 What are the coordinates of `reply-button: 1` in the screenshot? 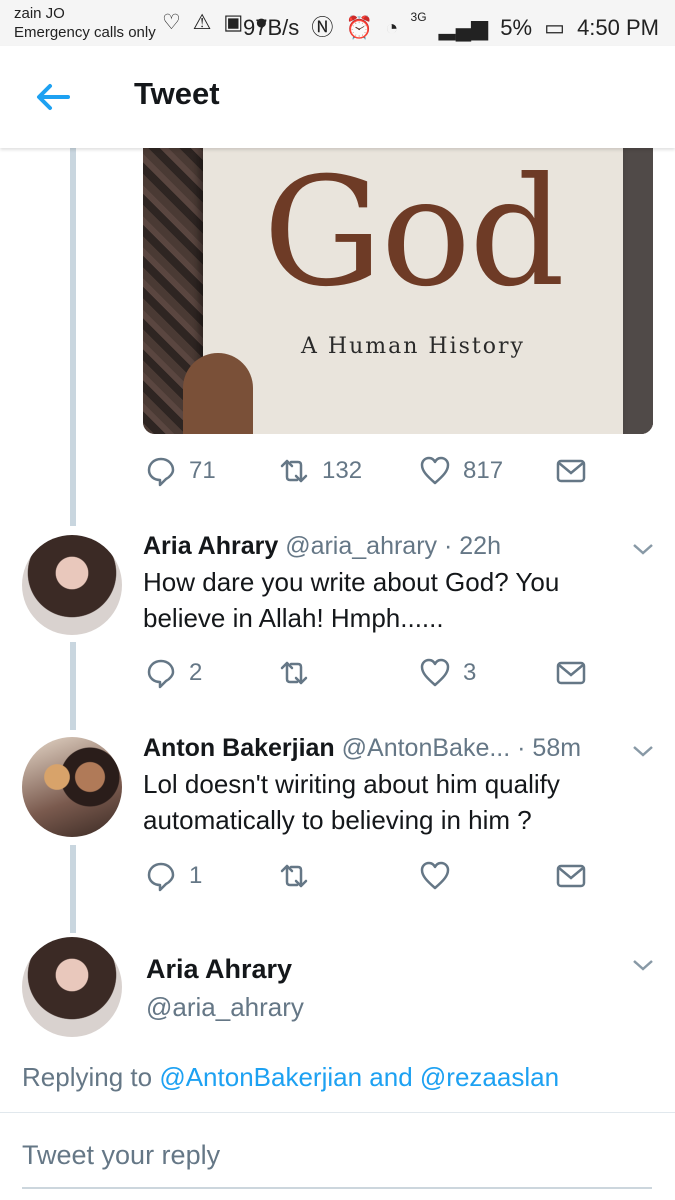 It's located at (173, 876).